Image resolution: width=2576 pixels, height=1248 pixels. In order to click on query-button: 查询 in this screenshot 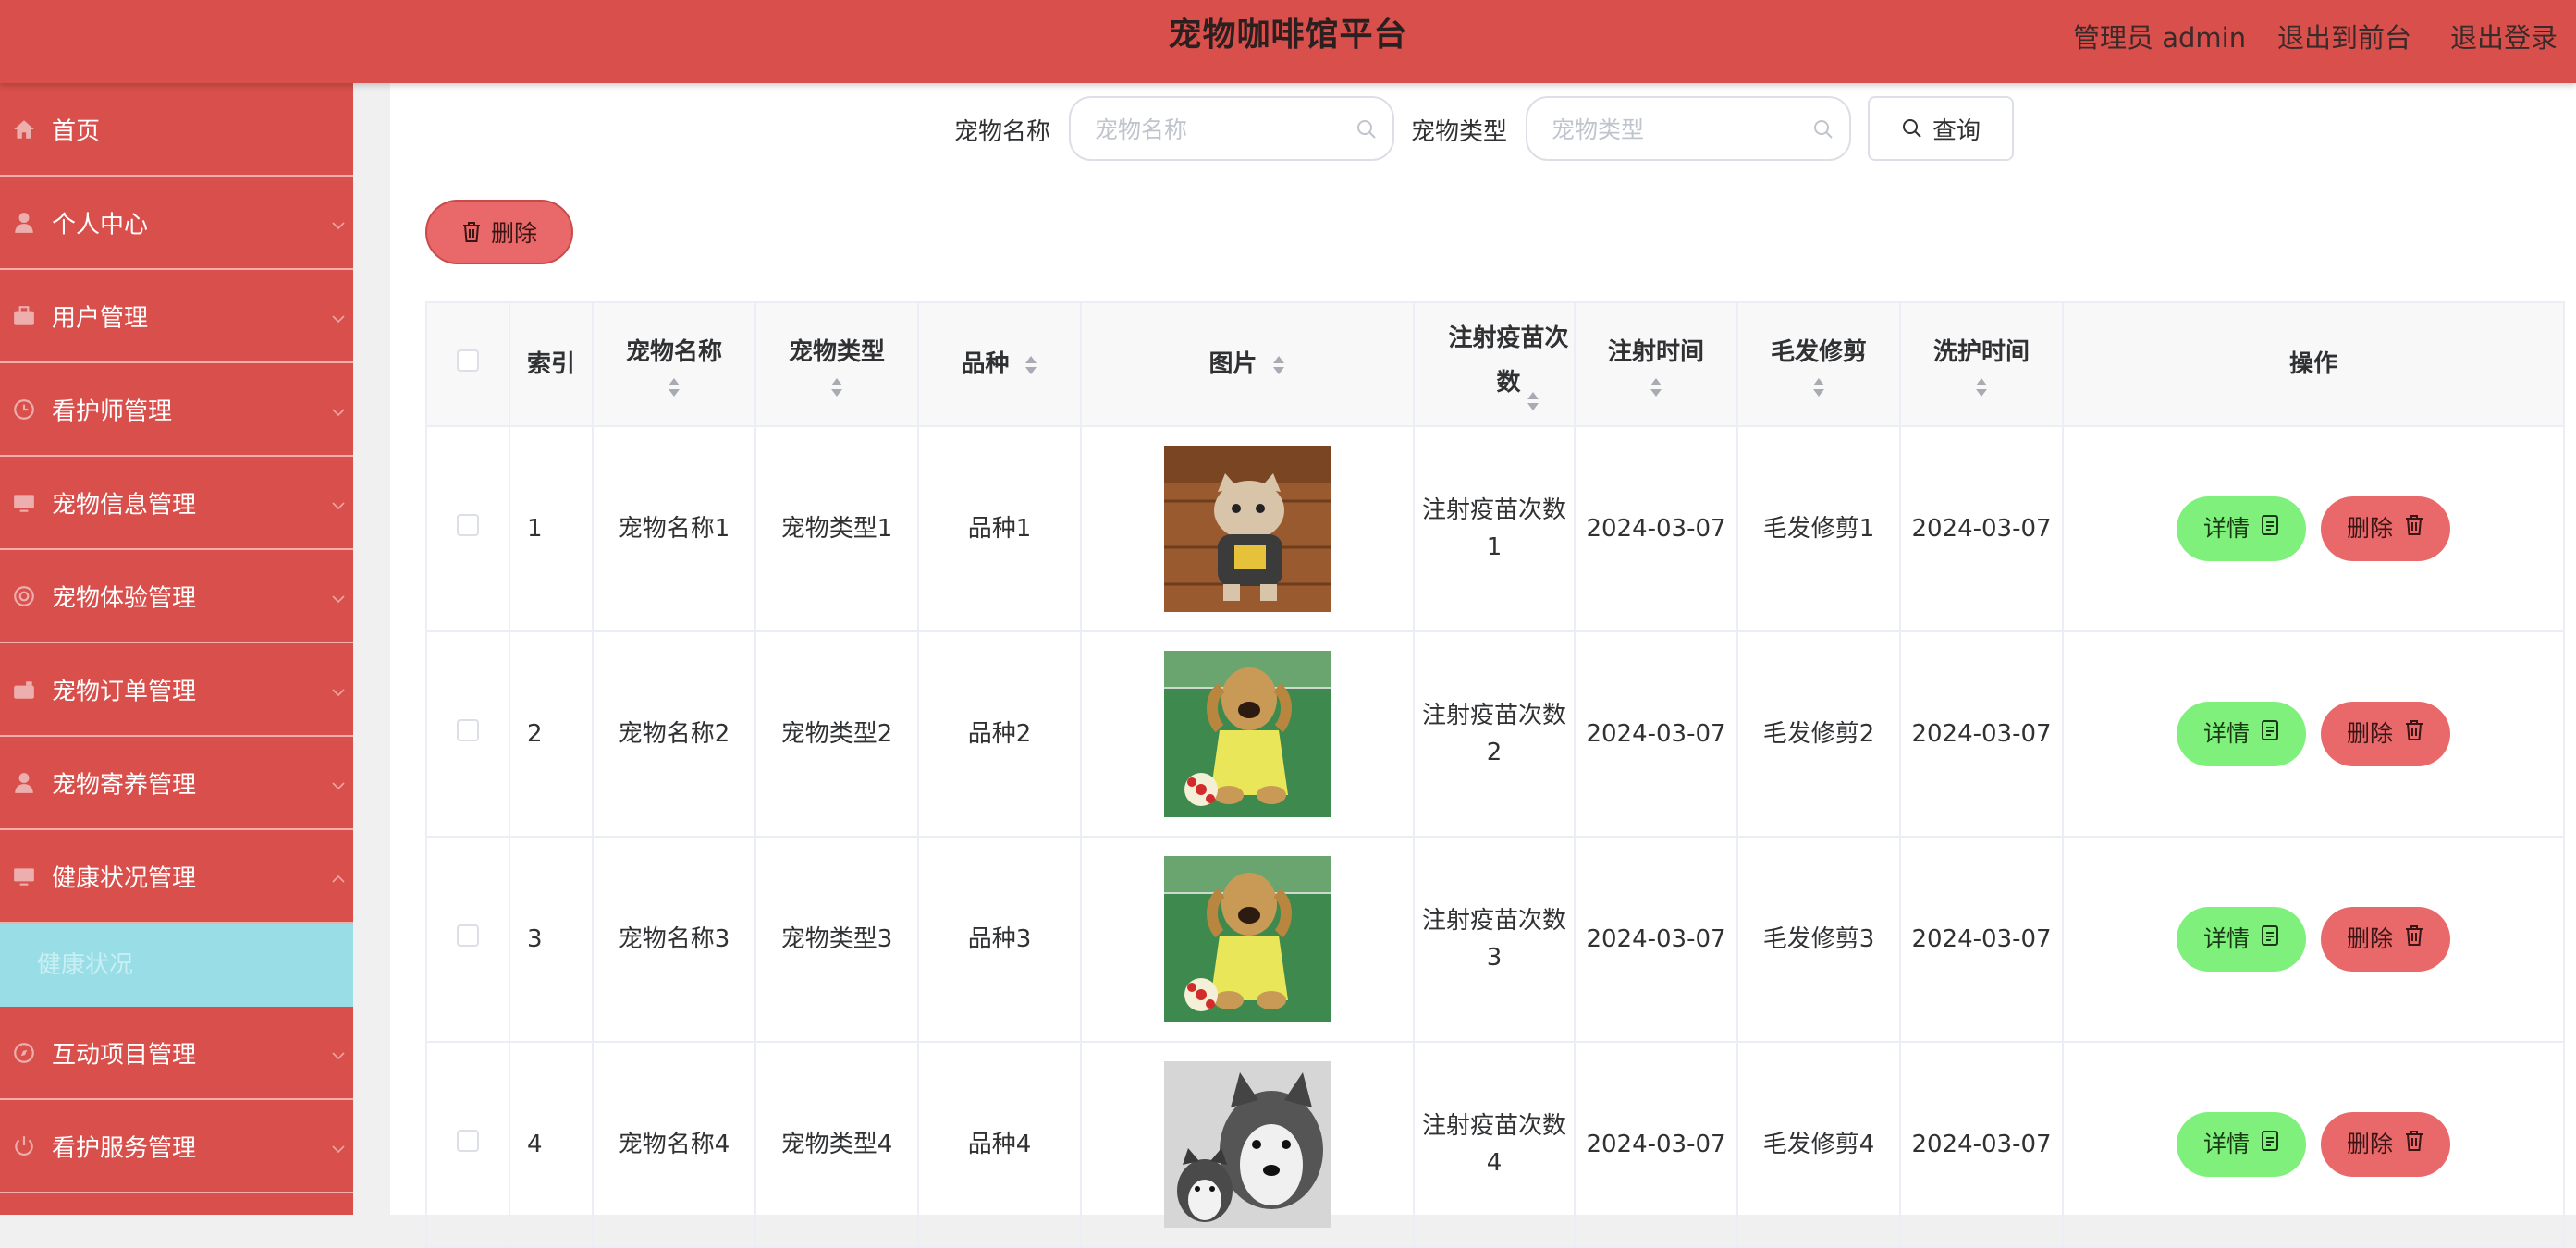, I will do `click(1941, 128)`.